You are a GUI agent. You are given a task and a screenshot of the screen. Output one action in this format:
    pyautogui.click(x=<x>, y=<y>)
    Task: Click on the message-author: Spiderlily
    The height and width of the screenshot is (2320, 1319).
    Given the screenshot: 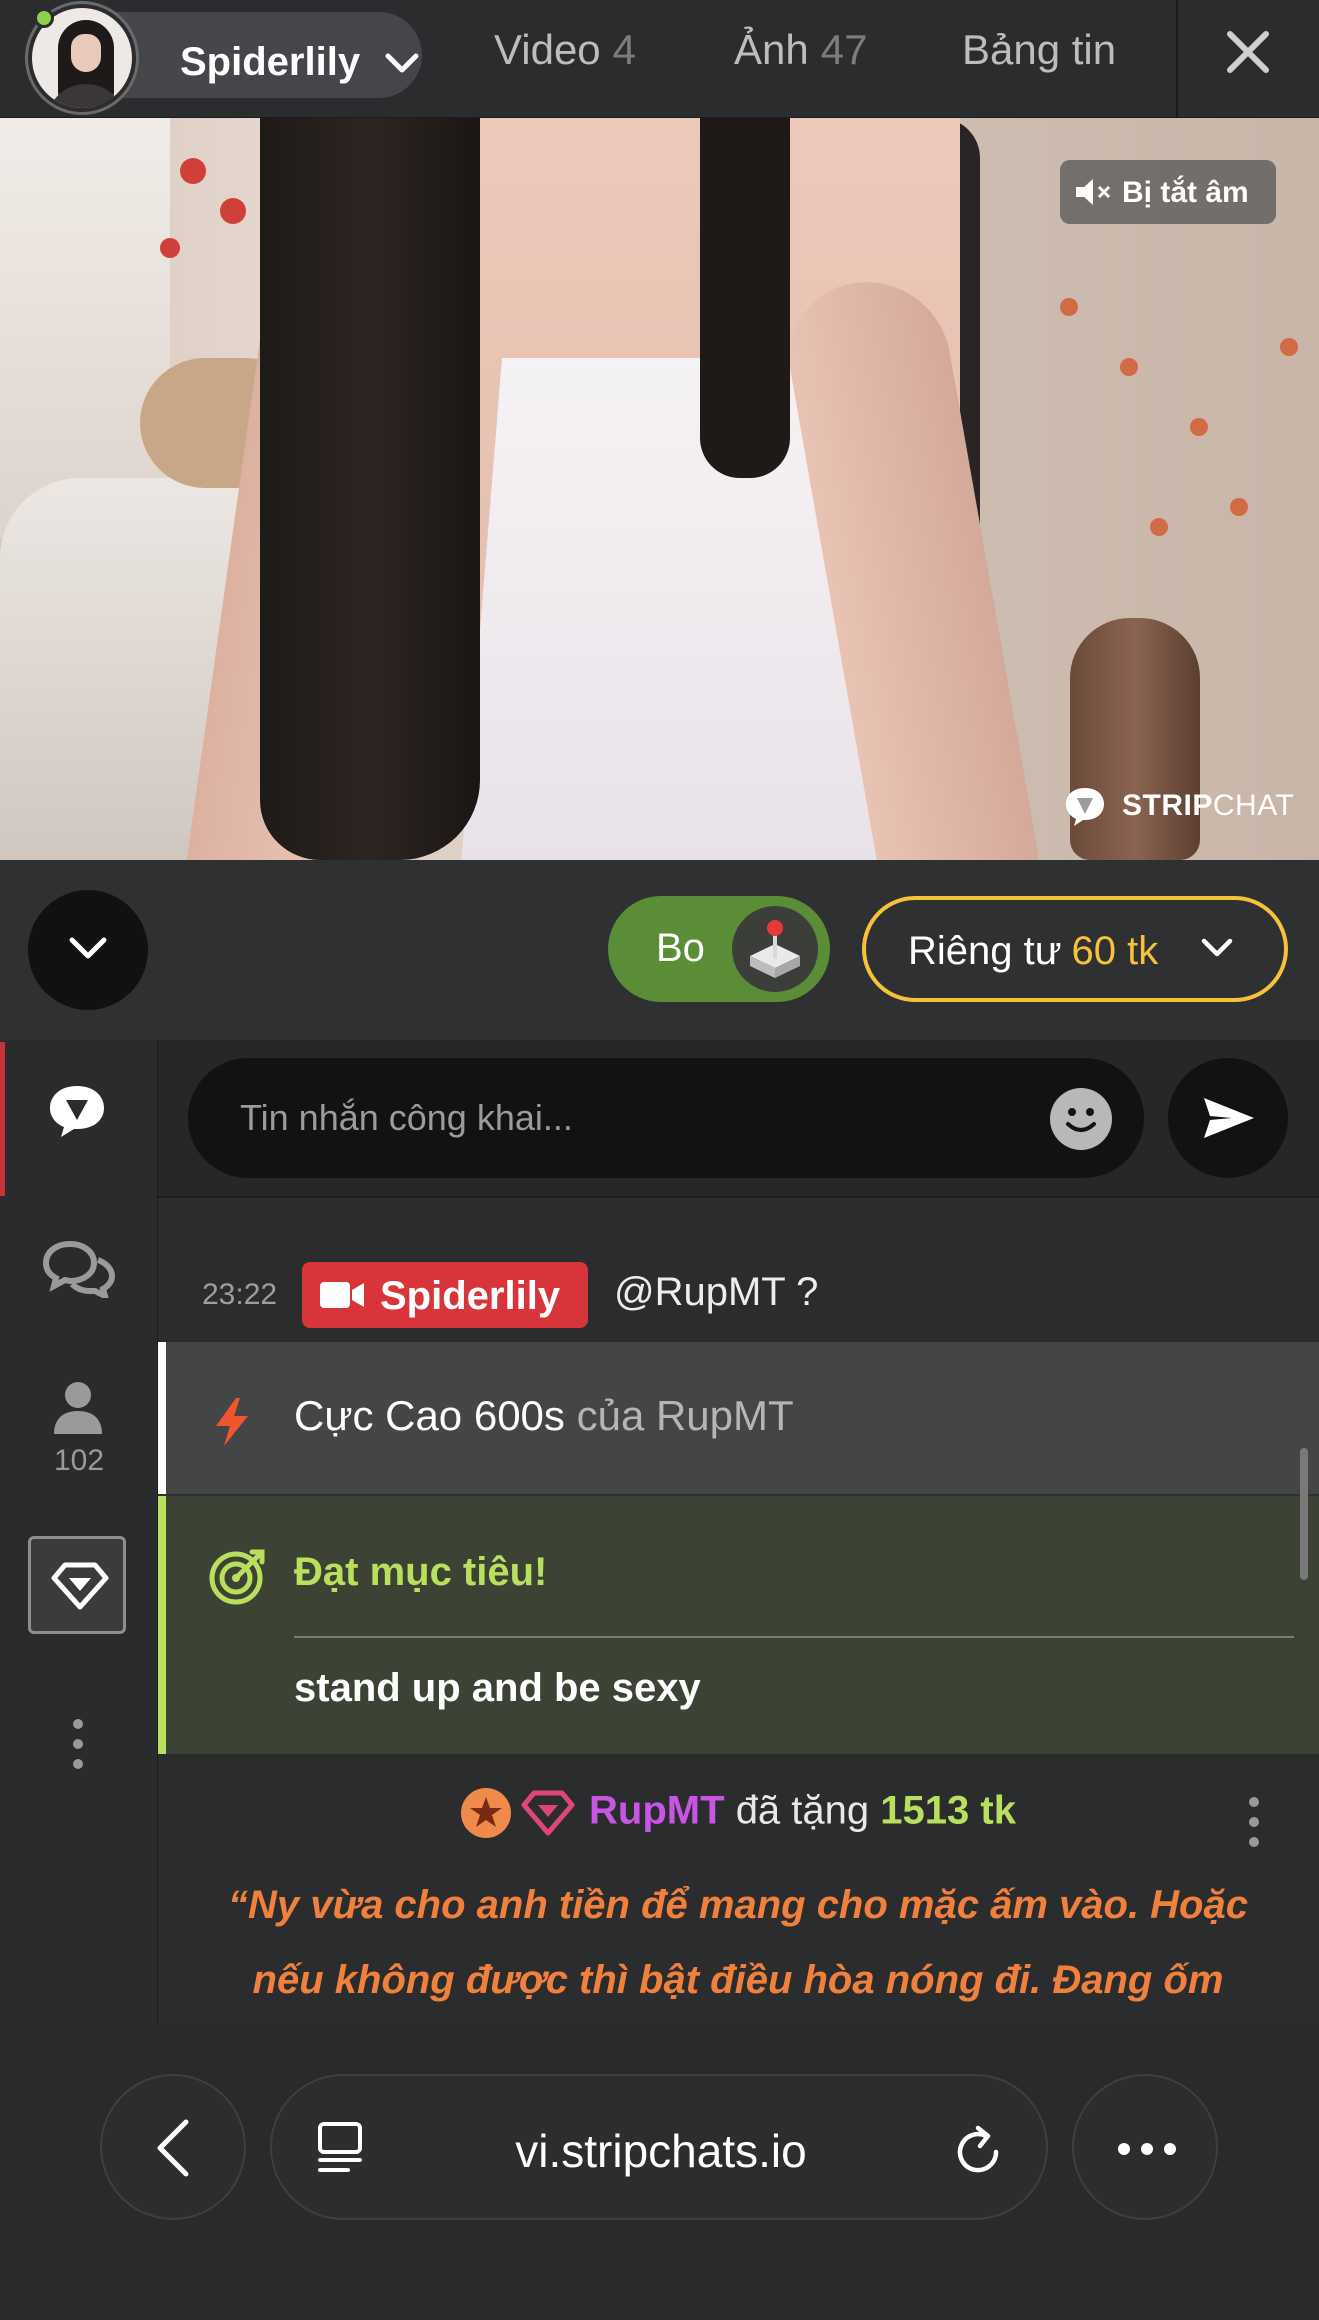 What is the action you would take?
    pyautogui.click(x=470, y=1296)
    